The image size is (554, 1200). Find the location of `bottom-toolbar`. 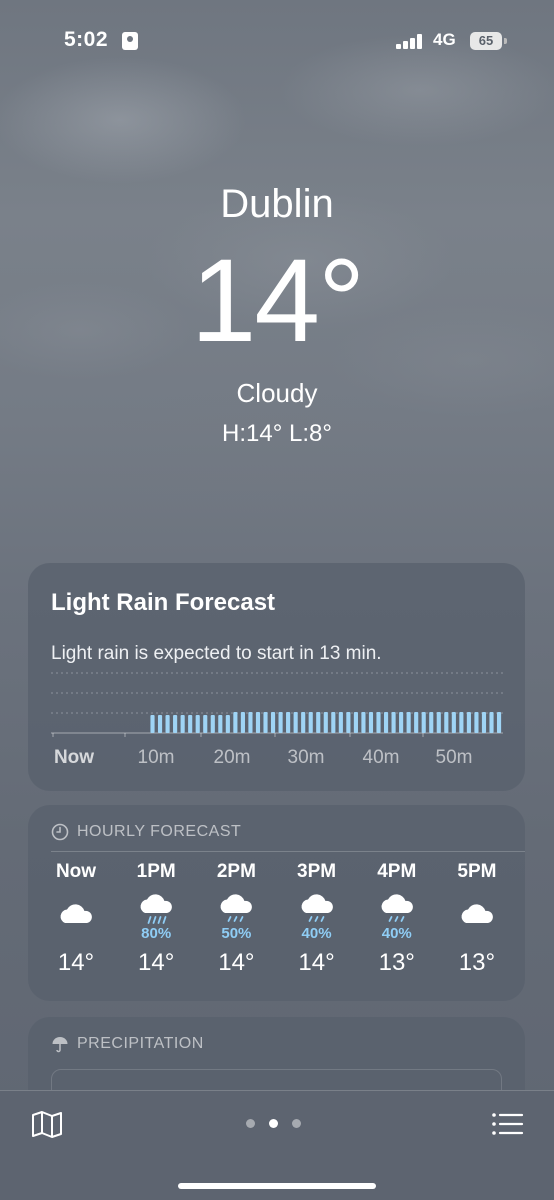

bottom-toolbar is located at coordinates (277, 1145).